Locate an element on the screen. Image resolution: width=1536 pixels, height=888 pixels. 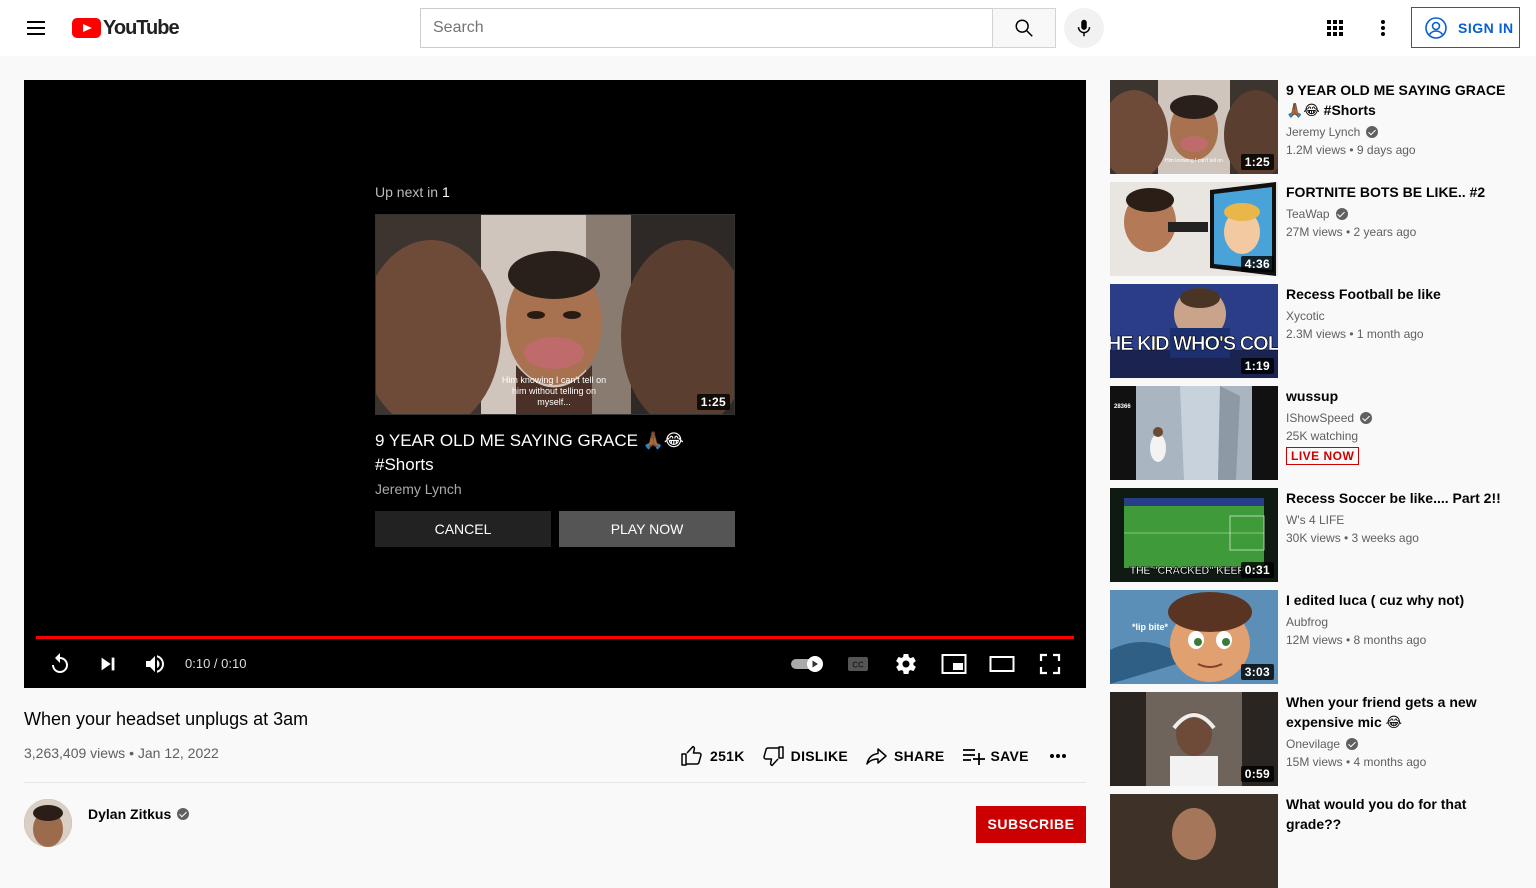
subtitles-button: CC is located at coordinates (858, 664).